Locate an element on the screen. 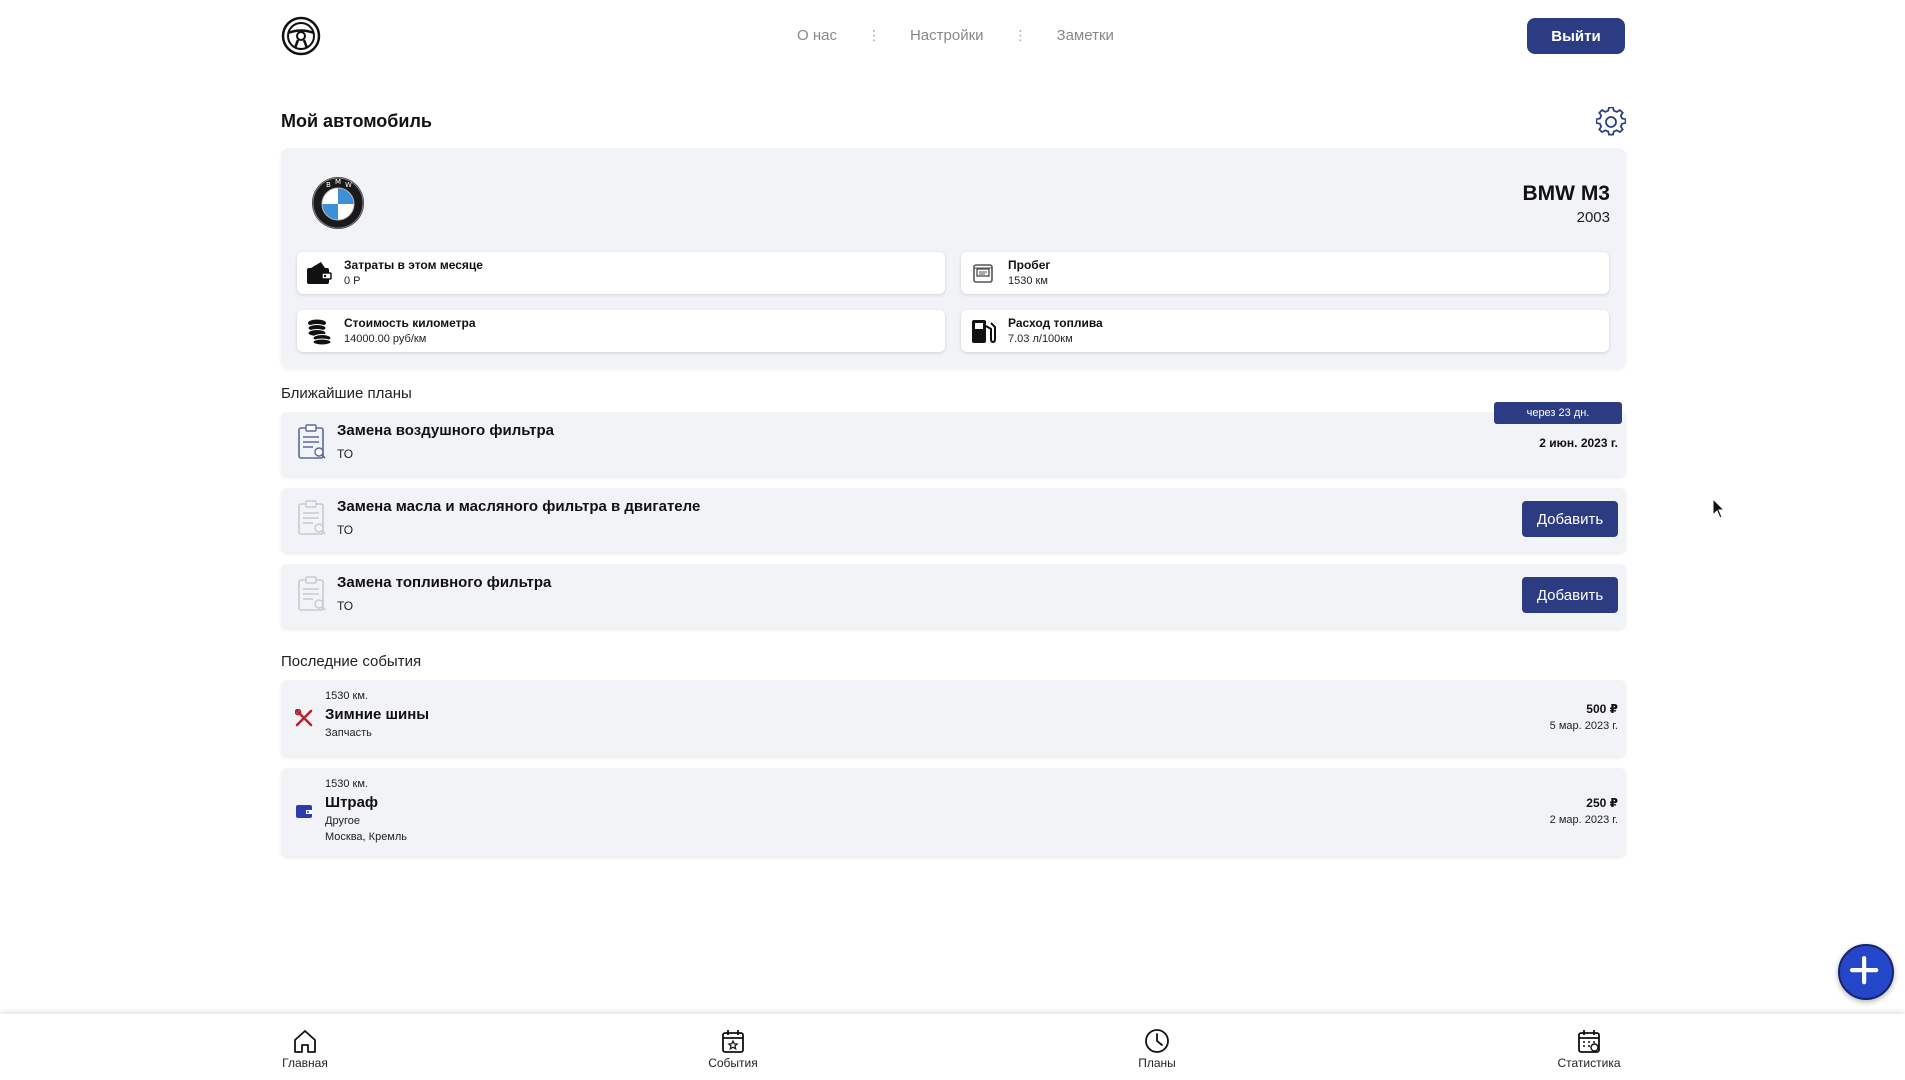  wrench-screwdriver-icon is located at coordinates (304, 718).